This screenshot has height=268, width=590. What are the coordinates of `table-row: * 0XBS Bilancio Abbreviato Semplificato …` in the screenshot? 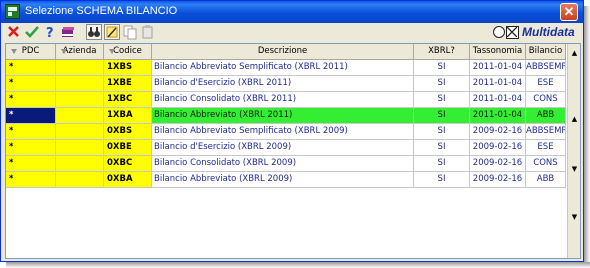 It's located at (286, 132).